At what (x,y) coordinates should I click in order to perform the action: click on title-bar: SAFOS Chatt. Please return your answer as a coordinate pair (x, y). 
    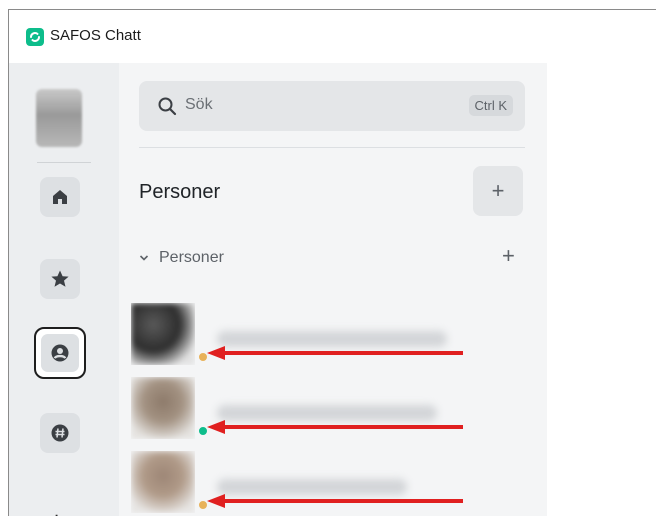
    Looking at the image, I should click on (332, 36).